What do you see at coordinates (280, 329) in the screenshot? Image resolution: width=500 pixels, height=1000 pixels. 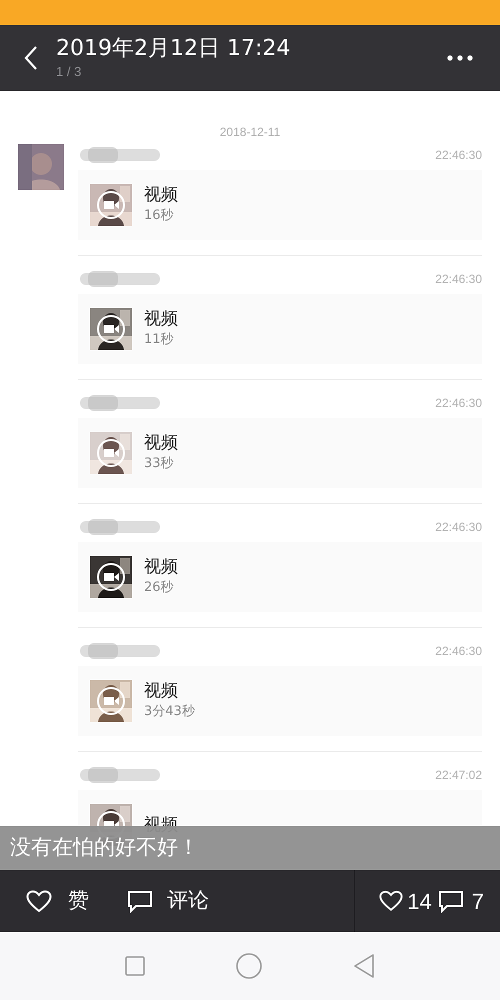 I see `video-card: 视频 11秒` at bounding box center [280, 329].